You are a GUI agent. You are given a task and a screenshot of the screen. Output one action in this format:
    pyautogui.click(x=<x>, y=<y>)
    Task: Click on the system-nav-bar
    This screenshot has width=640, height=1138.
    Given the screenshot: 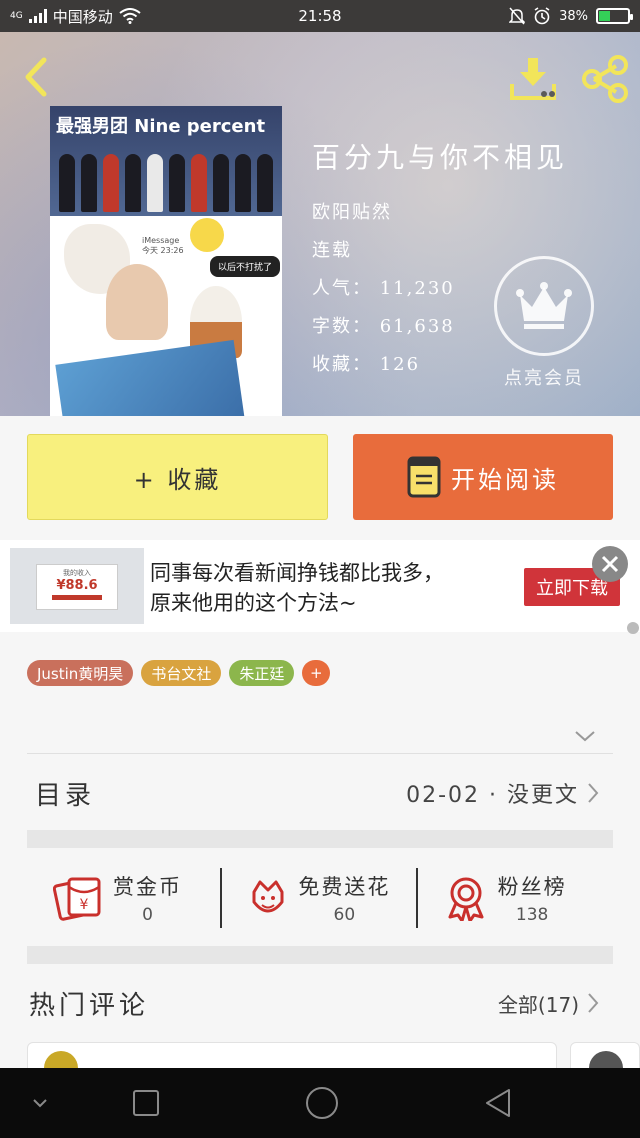 What is the action you would take?
    pyautogui.click(x=320, y=1103)
    